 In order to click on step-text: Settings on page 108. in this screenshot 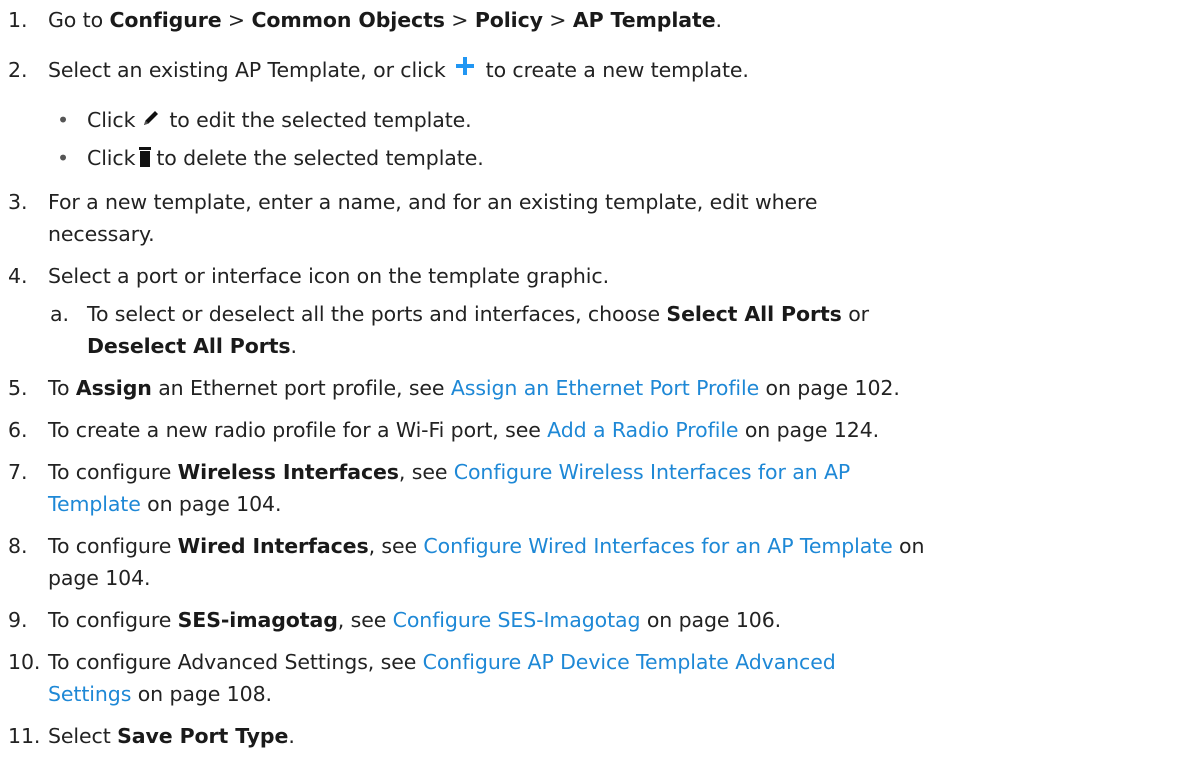, I will do `click(160, 694)`.